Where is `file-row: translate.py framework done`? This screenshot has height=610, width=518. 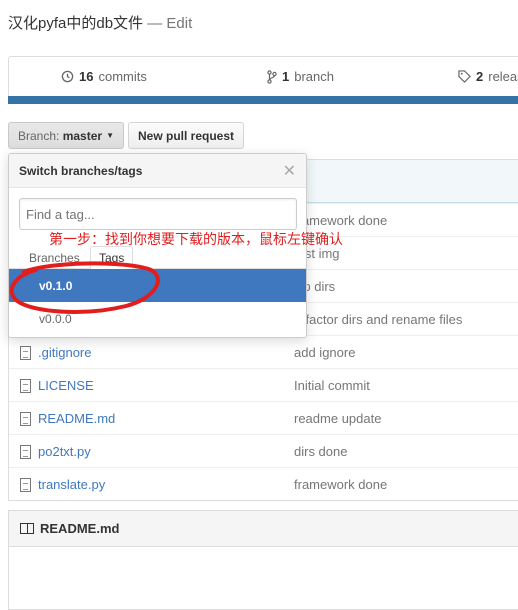
file-row: translate.py framework done is located at coordinates (263, 483).